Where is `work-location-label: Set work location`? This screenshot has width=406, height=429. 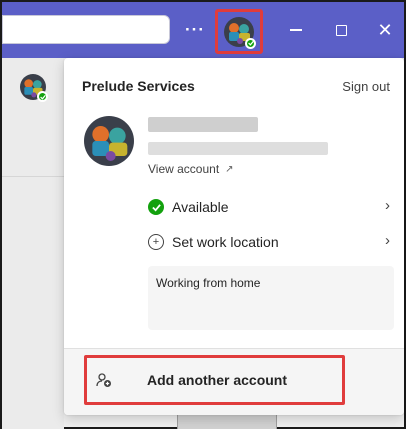
work-location-label: Set work location is located at coordinates (225, 242).